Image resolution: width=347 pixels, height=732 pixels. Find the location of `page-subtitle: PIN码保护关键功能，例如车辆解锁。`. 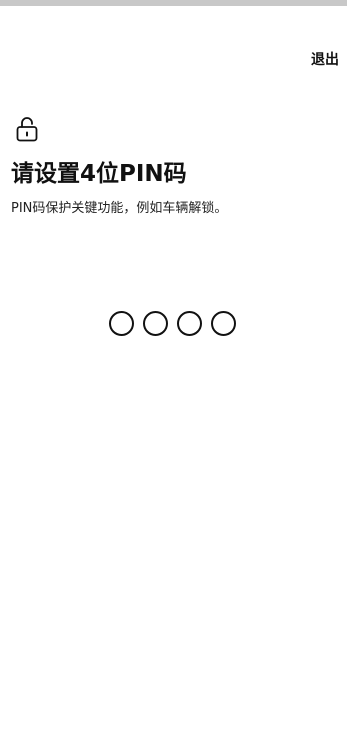

page-subtitle: PIN码保护关键功能，例如车辆解锁。 is located at coordinates (119, 208).